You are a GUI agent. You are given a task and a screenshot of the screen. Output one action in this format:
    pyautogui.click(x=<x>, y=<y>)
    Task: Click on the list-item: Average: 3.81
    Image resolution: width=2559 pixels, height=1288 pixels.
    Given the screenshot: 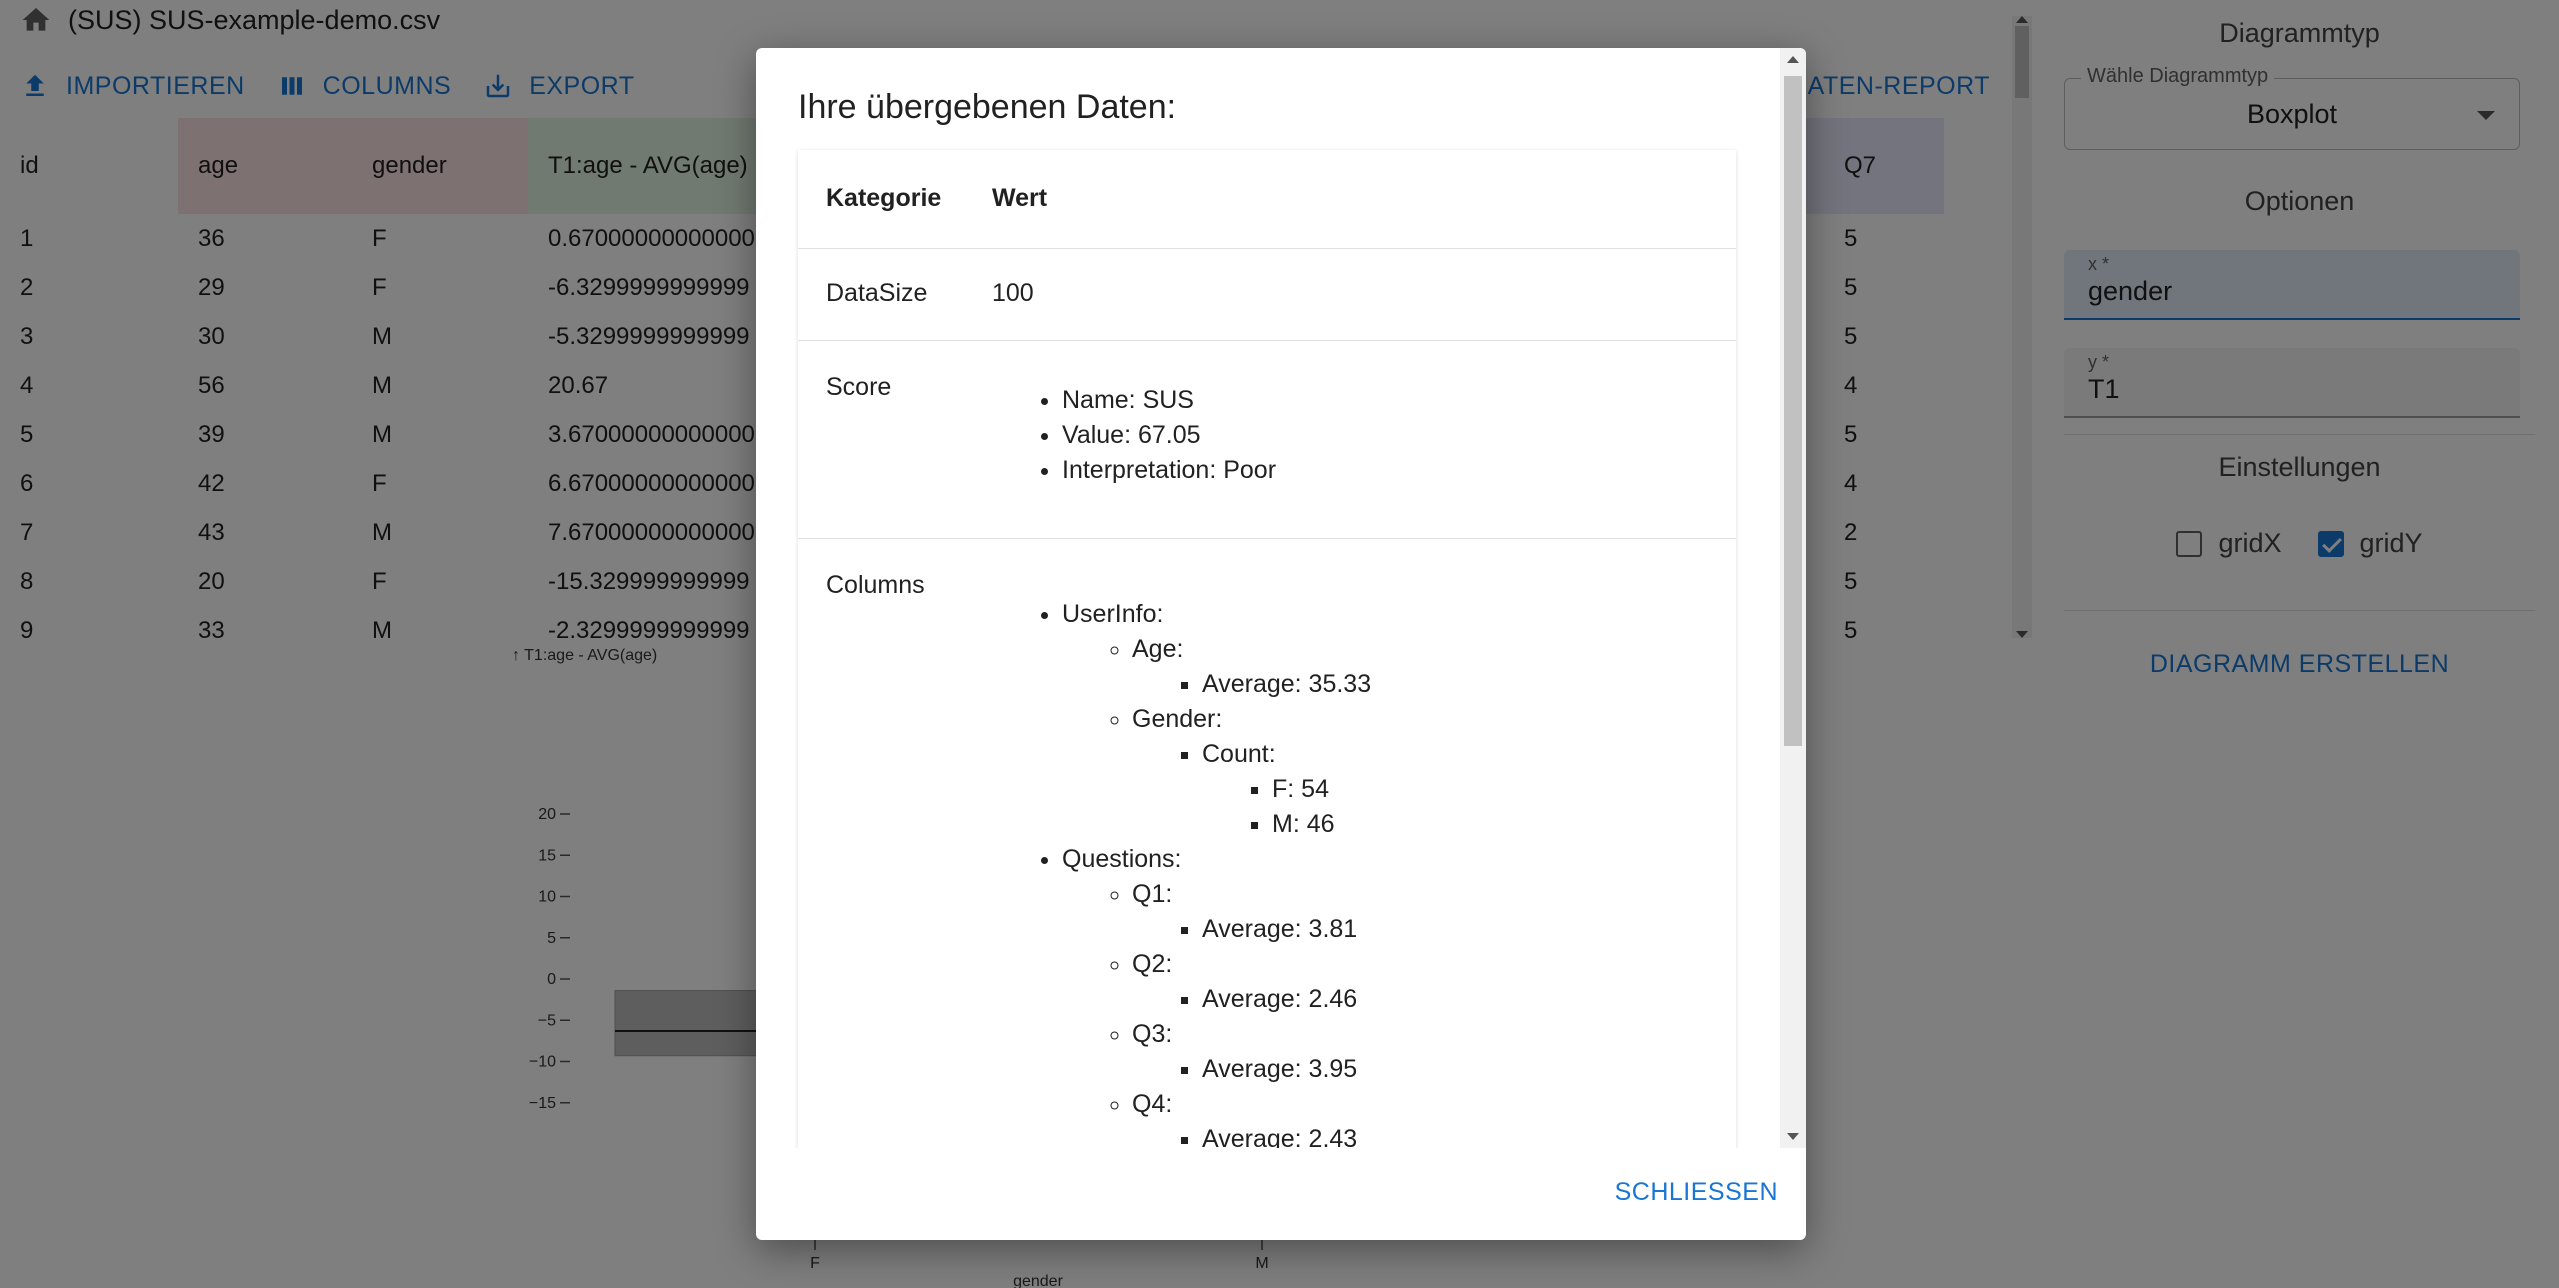 What is the action you would take?
    pyautogui.click(x=1455, y=929)
    